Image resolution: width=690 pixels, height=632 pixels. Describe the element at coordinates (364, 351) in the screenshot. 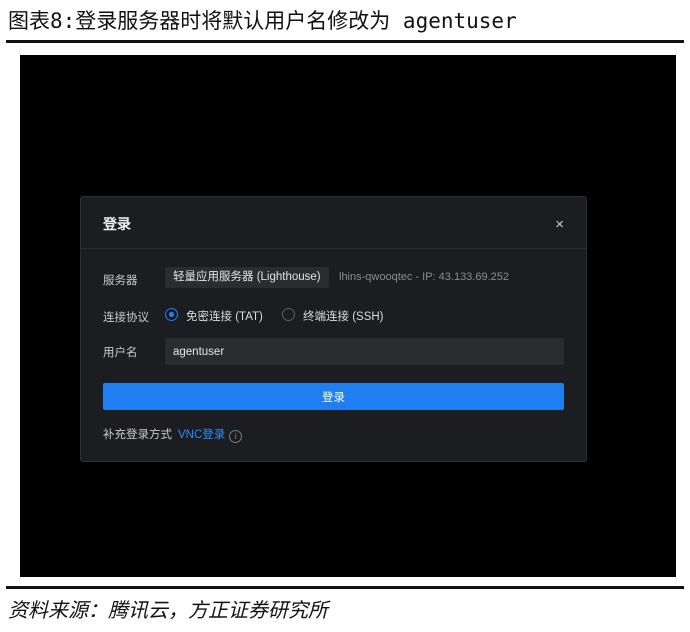

I see `username-input` at that location.